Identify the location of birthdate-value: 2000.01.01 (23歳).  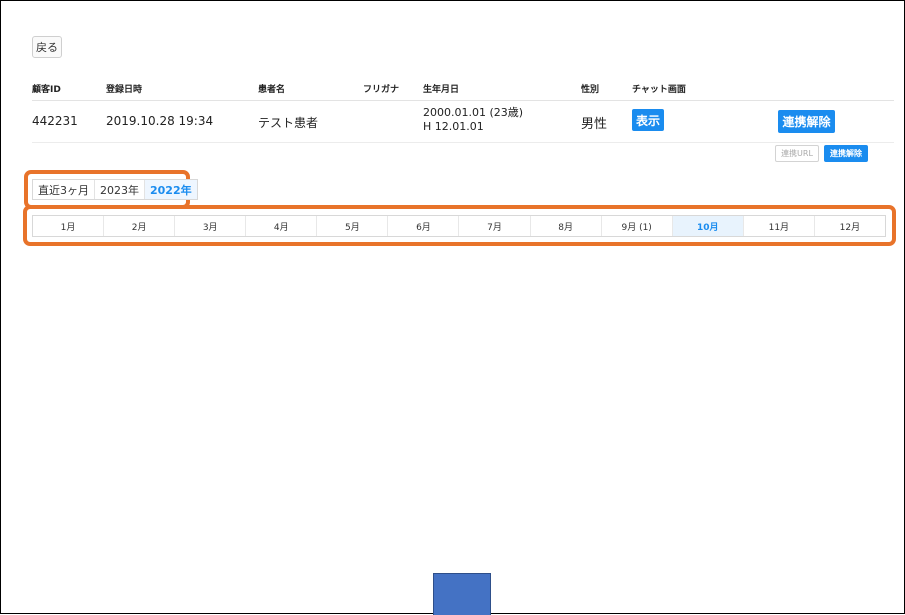
(473, 112).